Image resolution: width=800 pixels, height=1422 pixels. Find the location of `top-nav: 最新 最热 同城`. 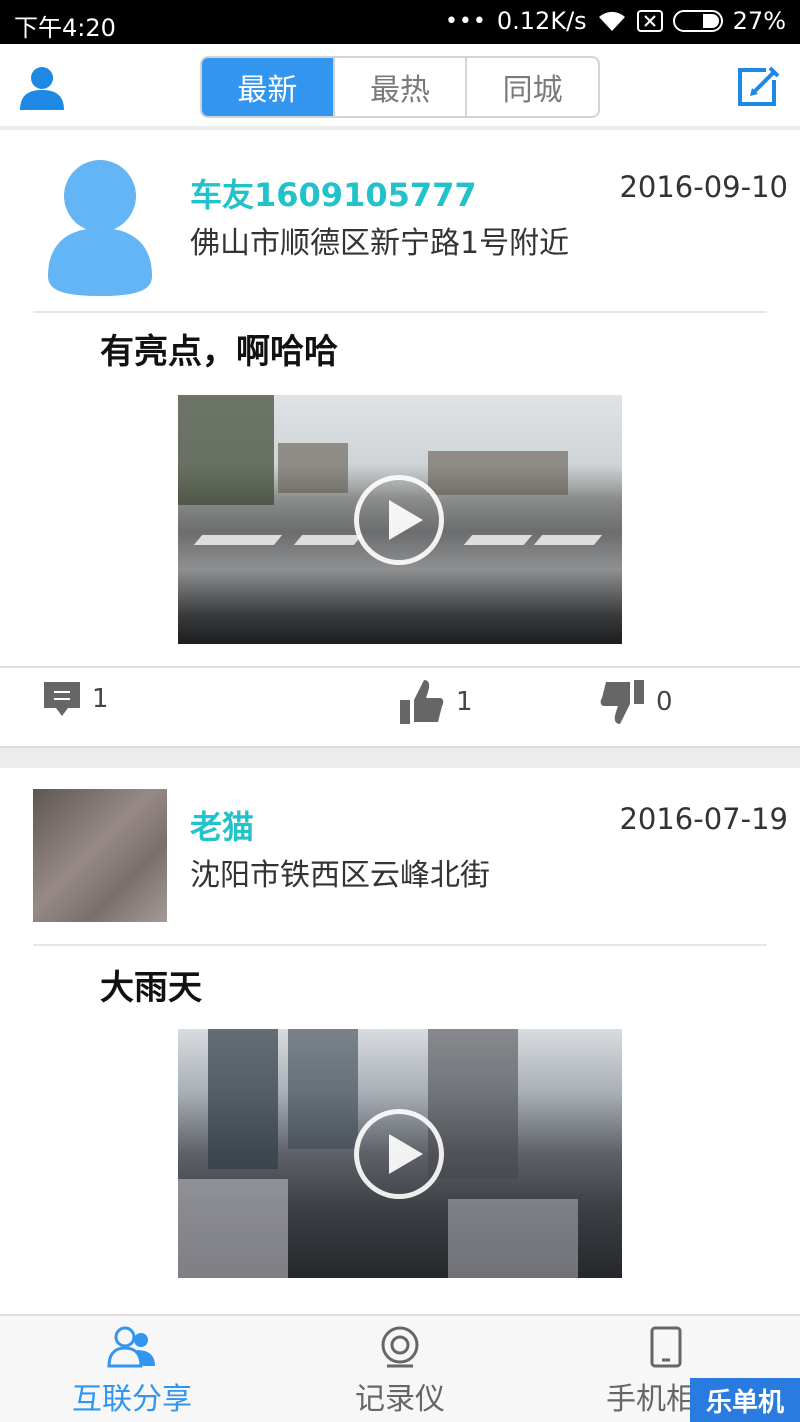

top-nav: 最新 最热 同城 is located at coordinates (400, 87).